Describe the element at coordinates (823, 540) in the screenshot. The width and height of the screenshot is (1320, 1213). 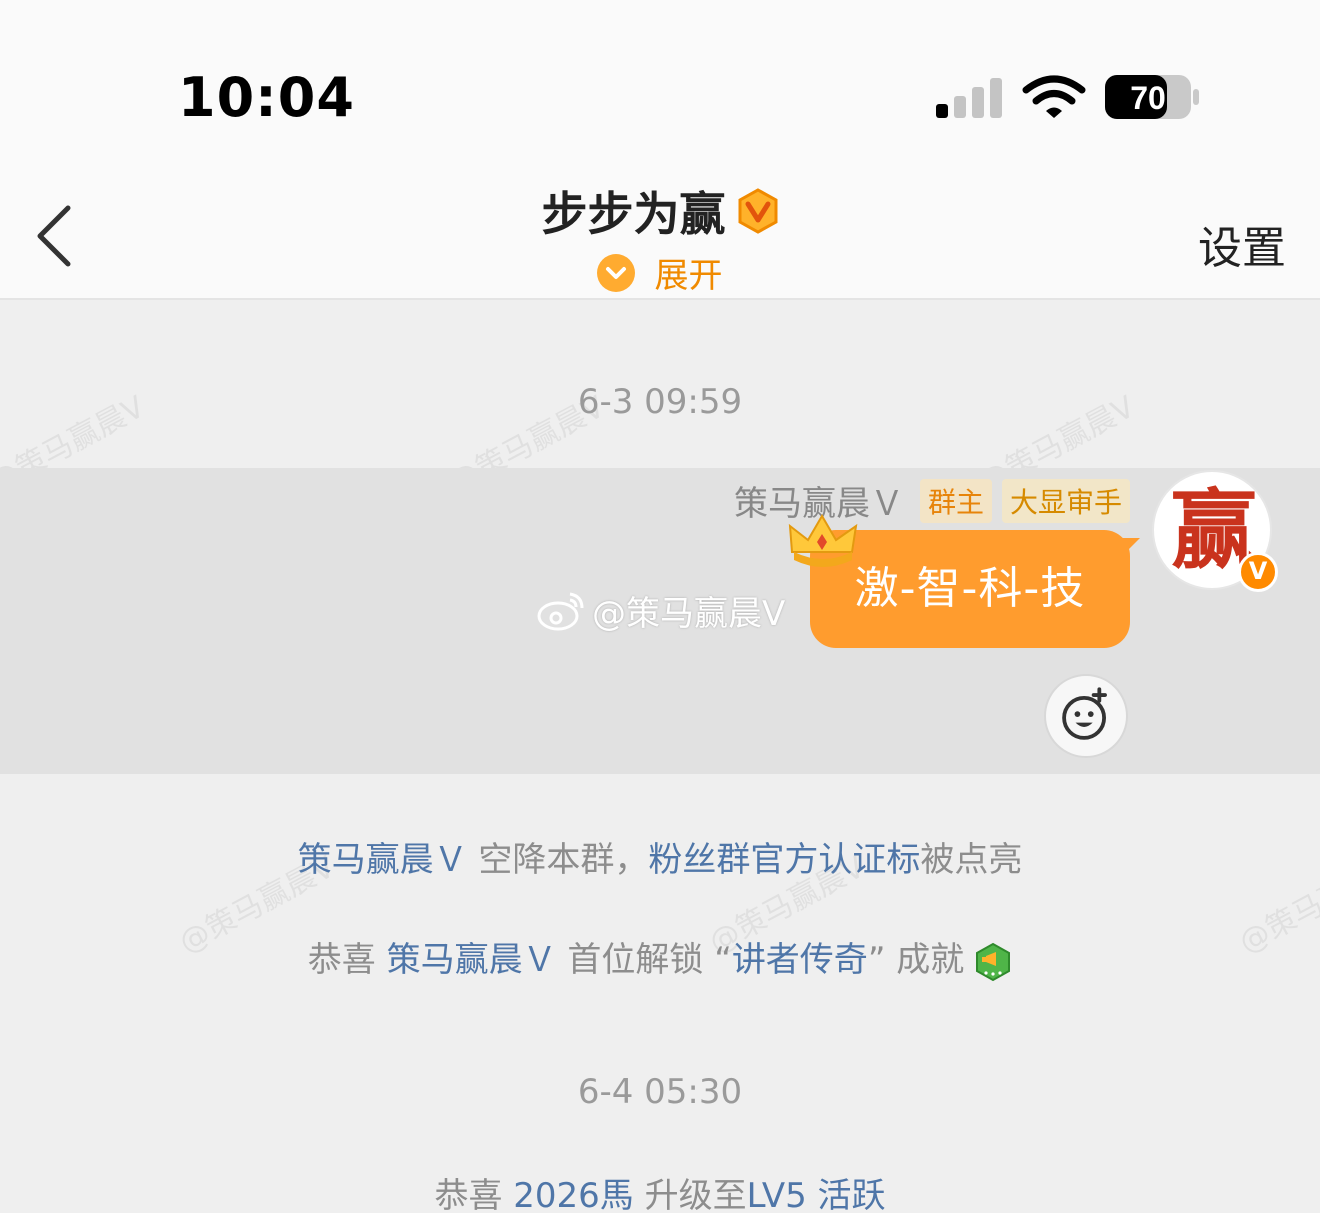
I see `crown-icon` at that location.